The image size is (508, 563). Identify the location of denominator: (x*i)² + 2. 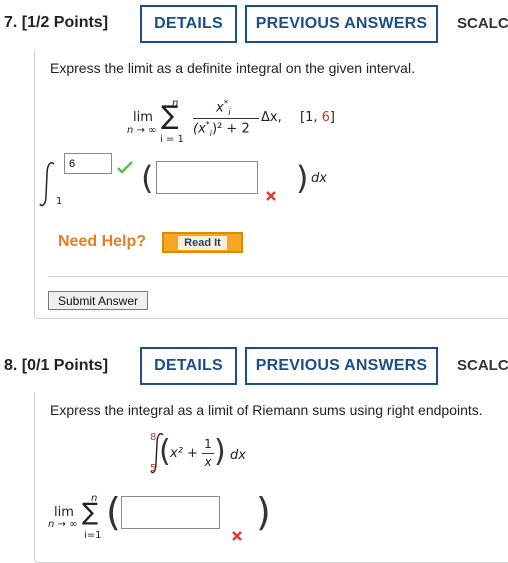
(221, 129).